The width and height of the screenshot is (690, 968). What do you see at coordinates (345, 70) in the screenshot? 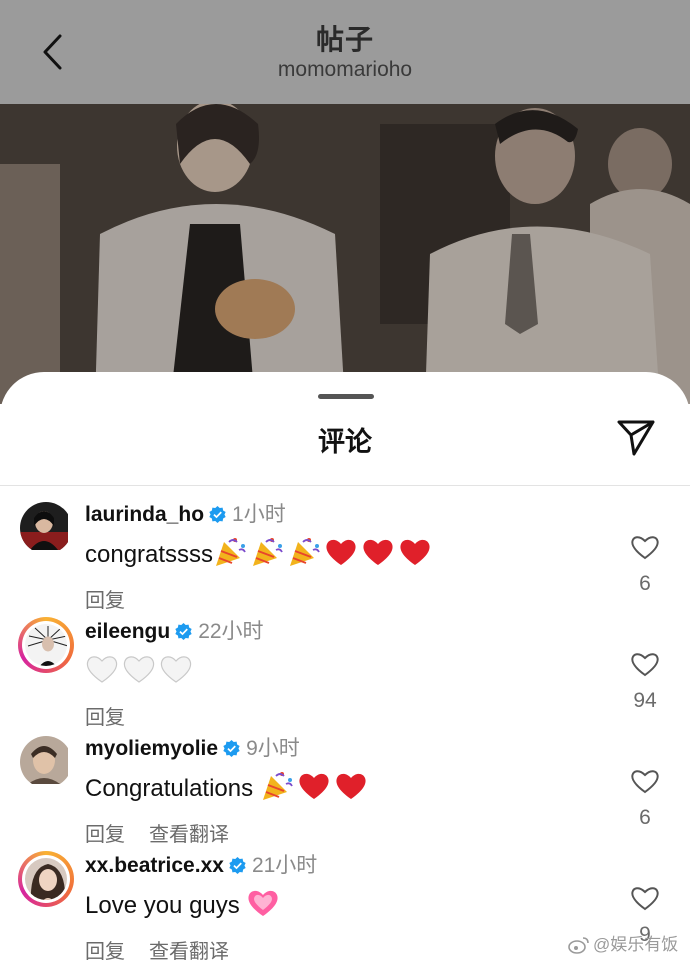
I see `post-author-username: momomarioho` at bounding box center [345, 70].